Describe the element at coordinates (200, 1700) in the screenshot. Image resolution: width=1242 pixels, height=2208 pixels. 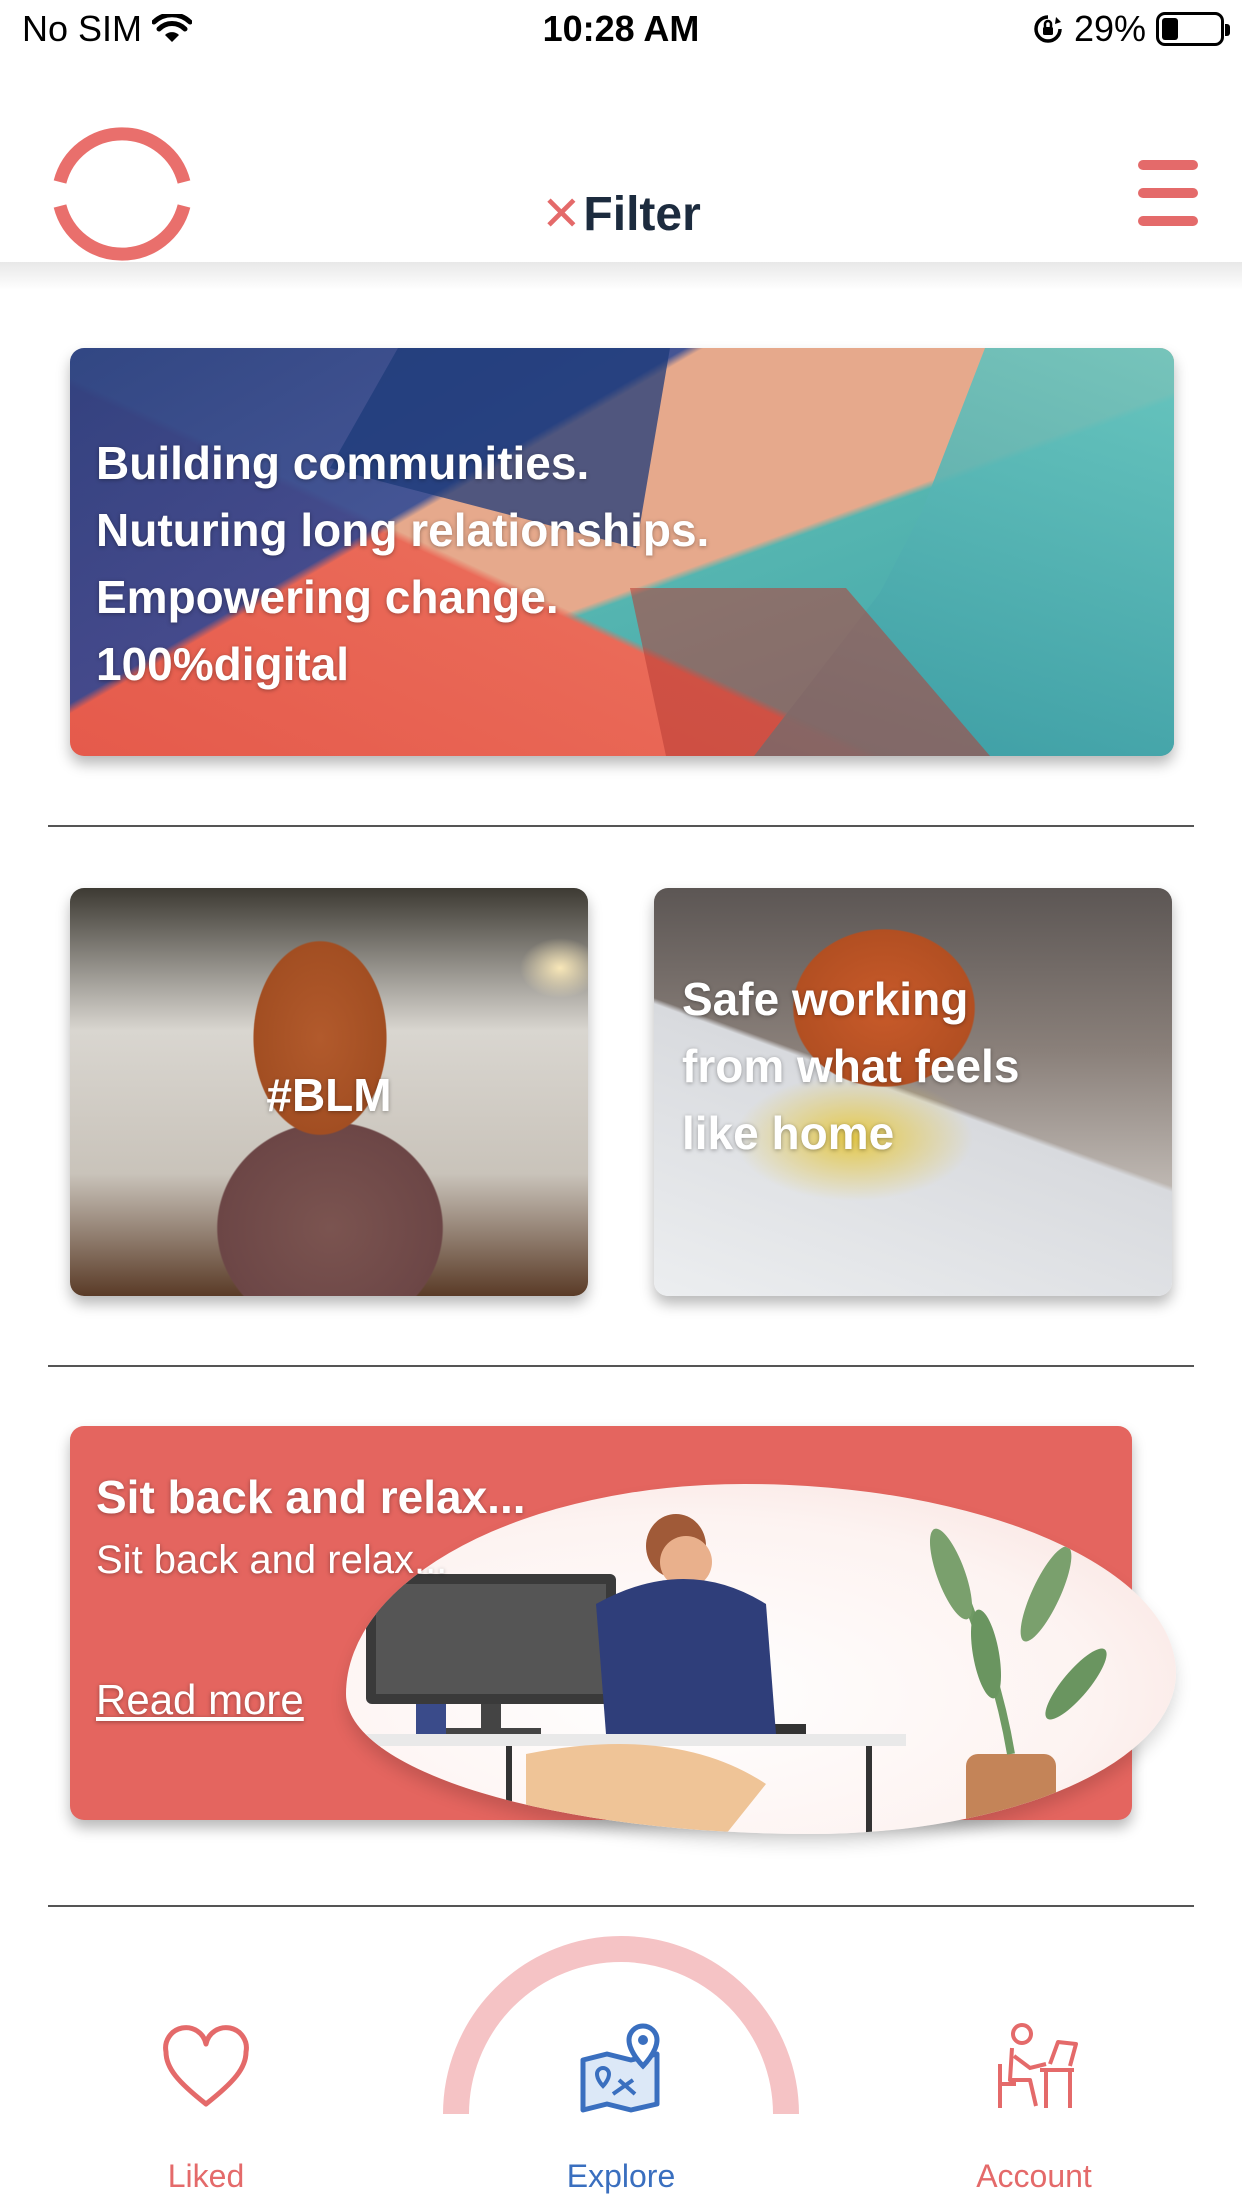
I see `read-more-link: Read more` at that location.